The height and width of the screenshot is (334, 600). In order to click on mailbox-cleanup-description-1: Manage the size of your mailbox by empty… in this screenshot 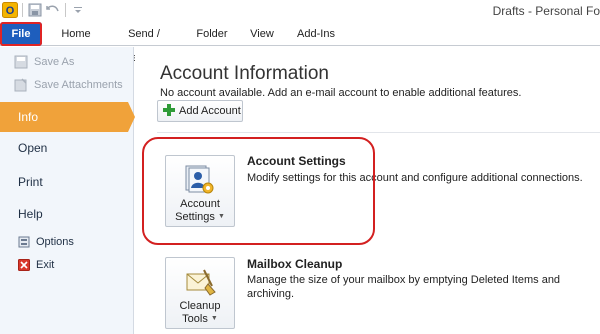, I will do `click(404, 280)`.